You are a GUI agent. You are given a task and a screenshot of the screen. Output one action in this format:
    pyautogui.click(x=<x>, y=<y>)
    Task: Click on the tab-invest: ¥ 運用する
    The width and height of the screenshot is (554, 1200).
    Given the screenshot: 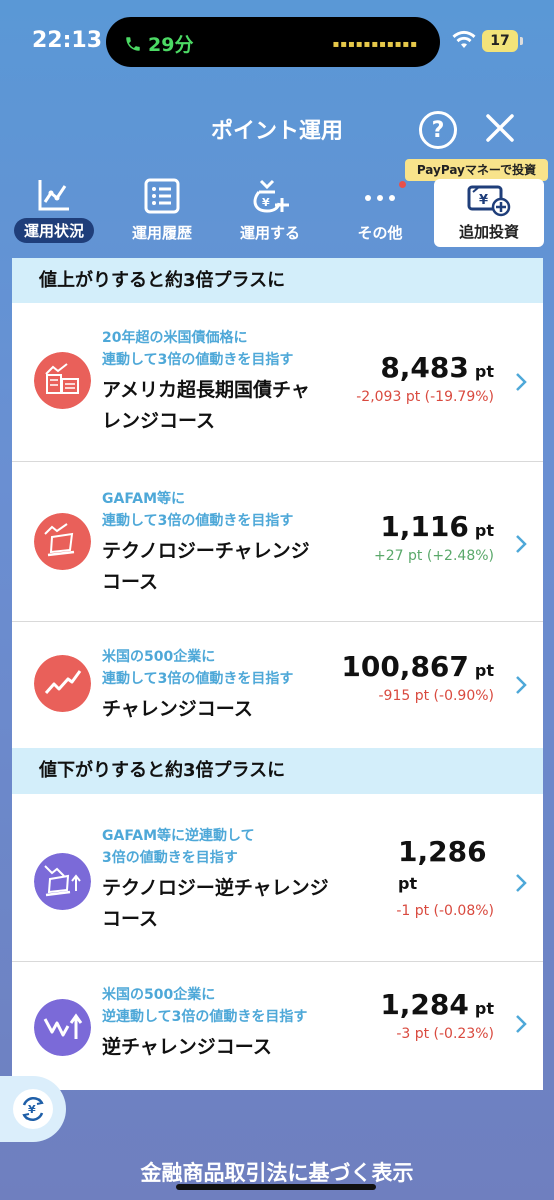 What is the action you would take?
    pyautogui.click(x=270, y=208)
    